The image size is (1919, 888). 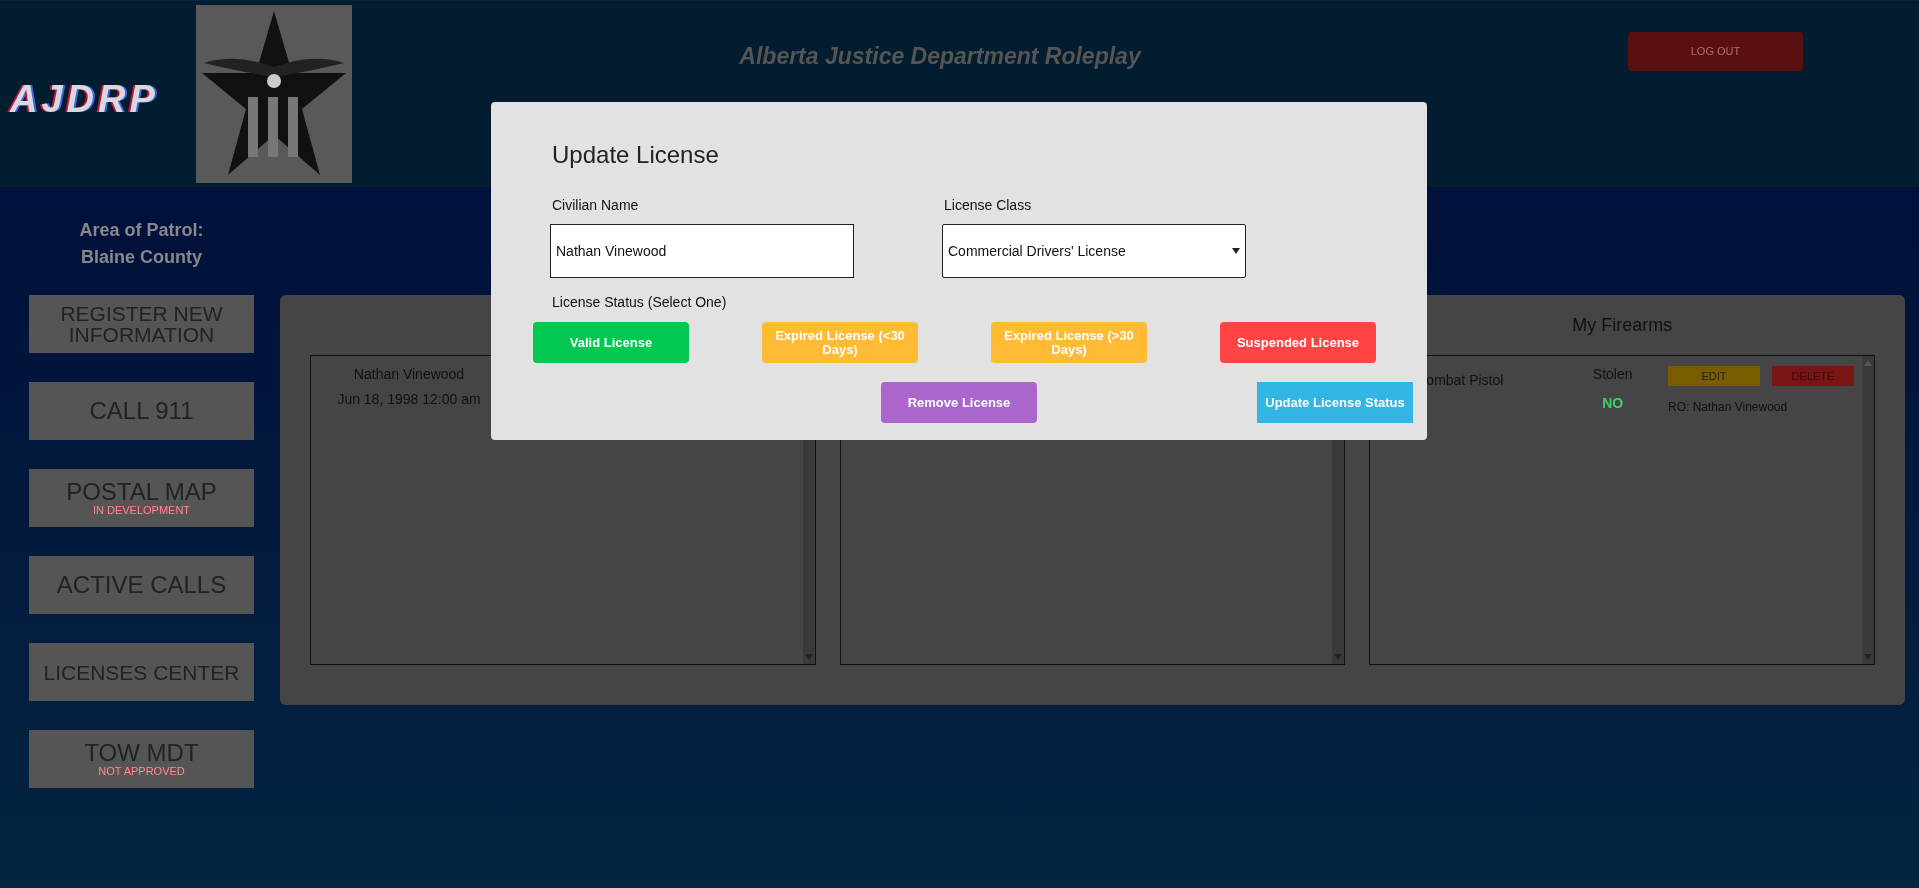 What do you see at coordinates (1298, 342) in the screenshot?
I see `status-option-button: Suspended License` at bounding box center [1298, 342].